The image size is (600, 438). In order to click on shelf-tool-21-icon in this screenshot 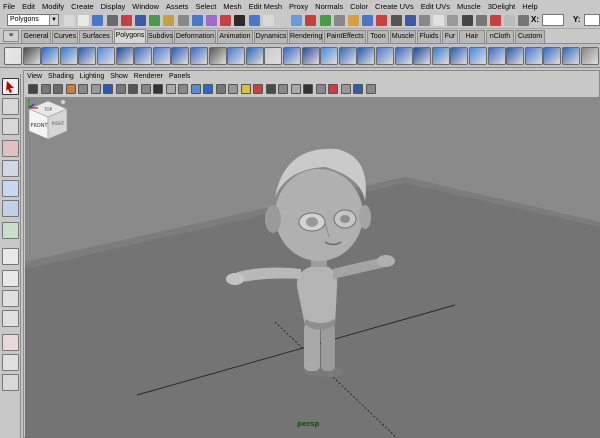, I will do `click(385, 56)`.